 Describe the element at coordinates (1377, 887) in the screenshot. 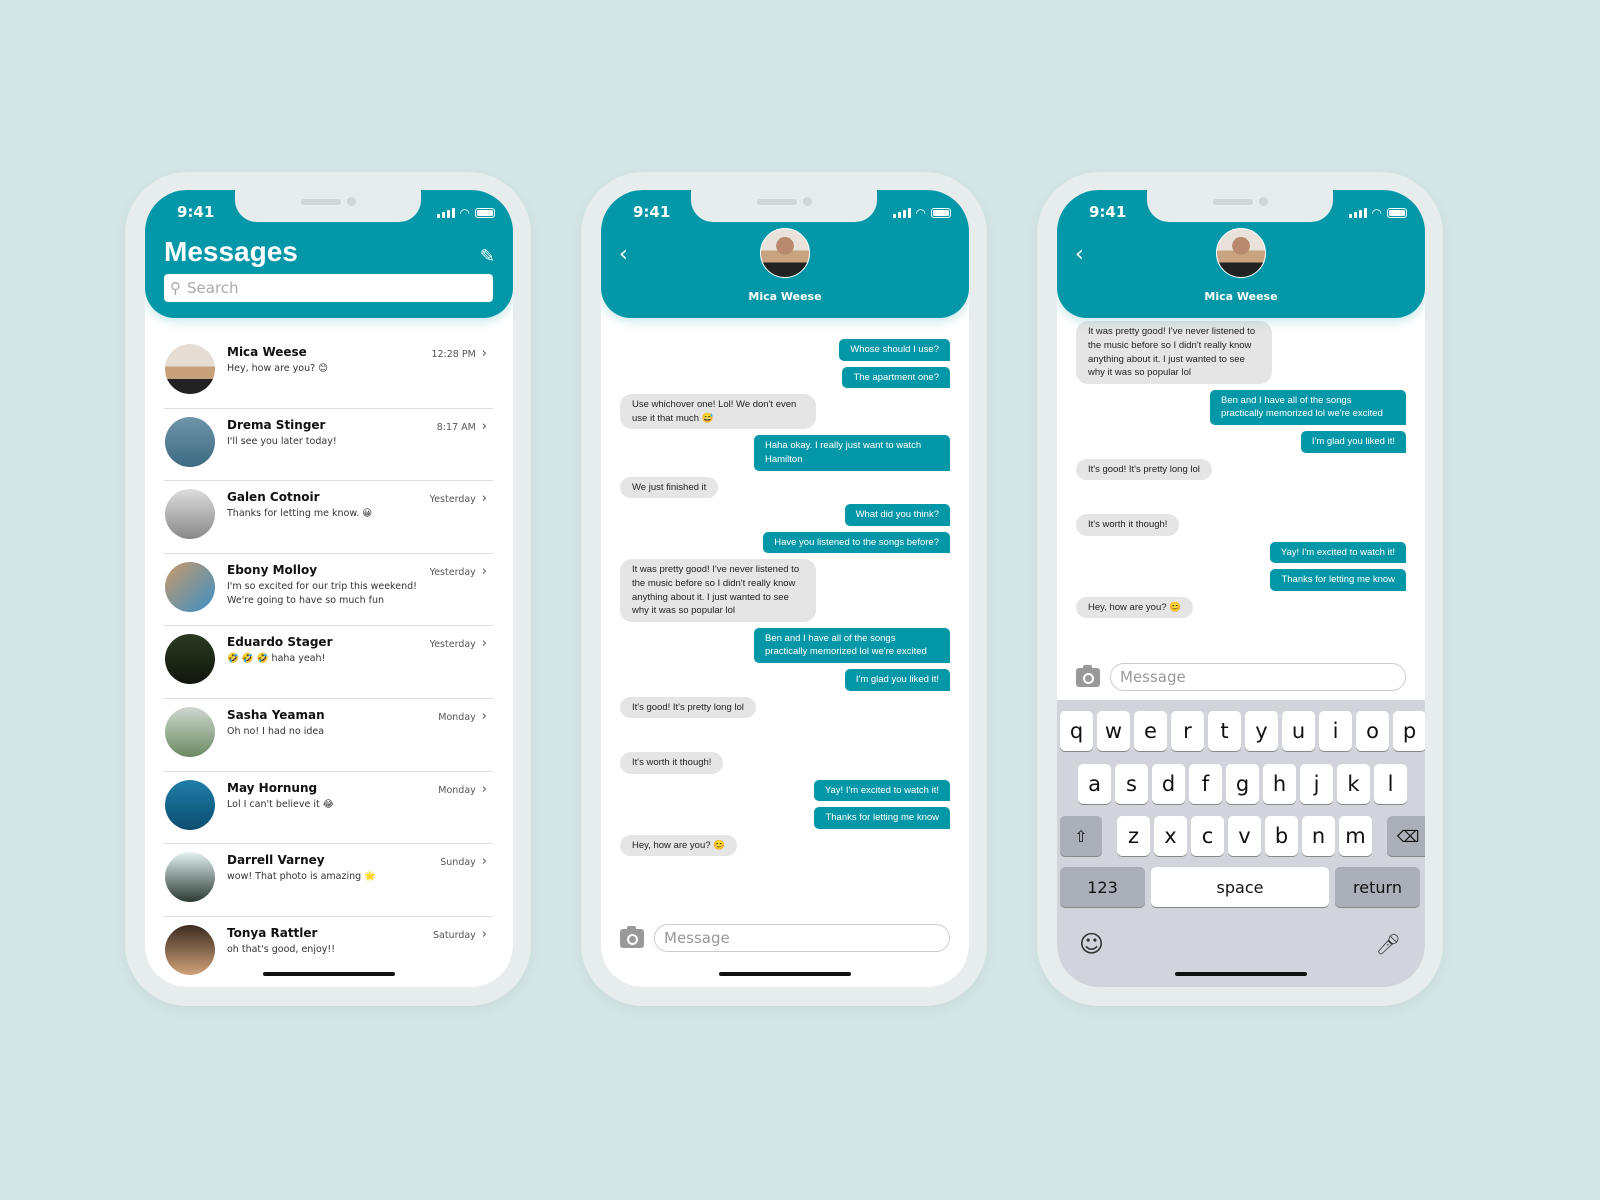

I see `return-key: return` at that location.